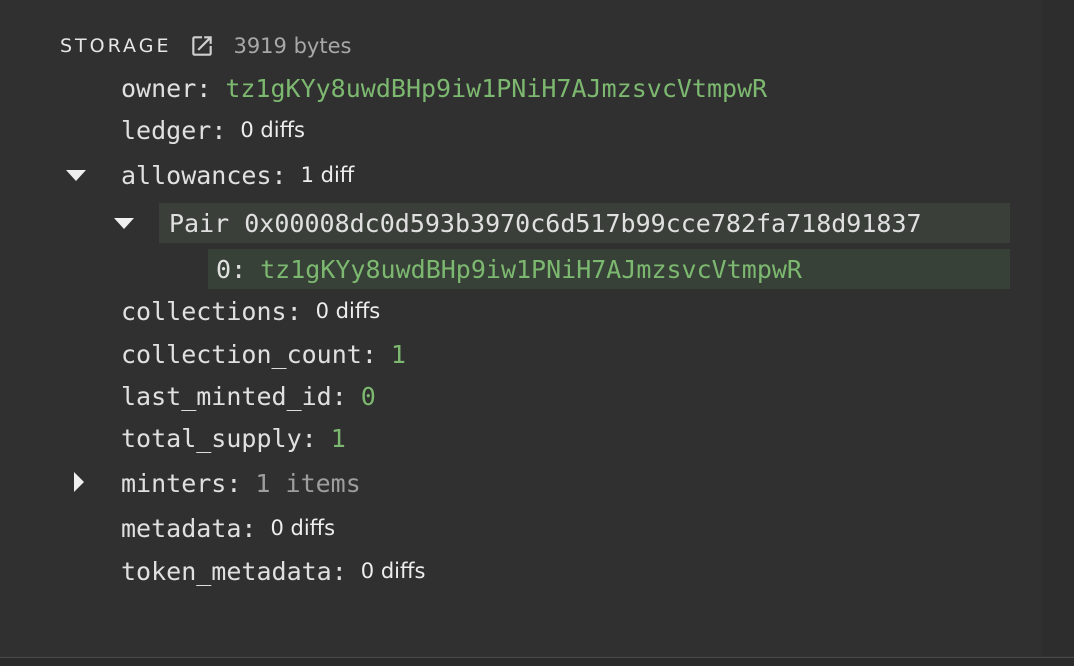 Image resolution: width=1074 pixels, height=666 pixels. I want to click on value-metadata: 0 diffs, so click(303, 528).